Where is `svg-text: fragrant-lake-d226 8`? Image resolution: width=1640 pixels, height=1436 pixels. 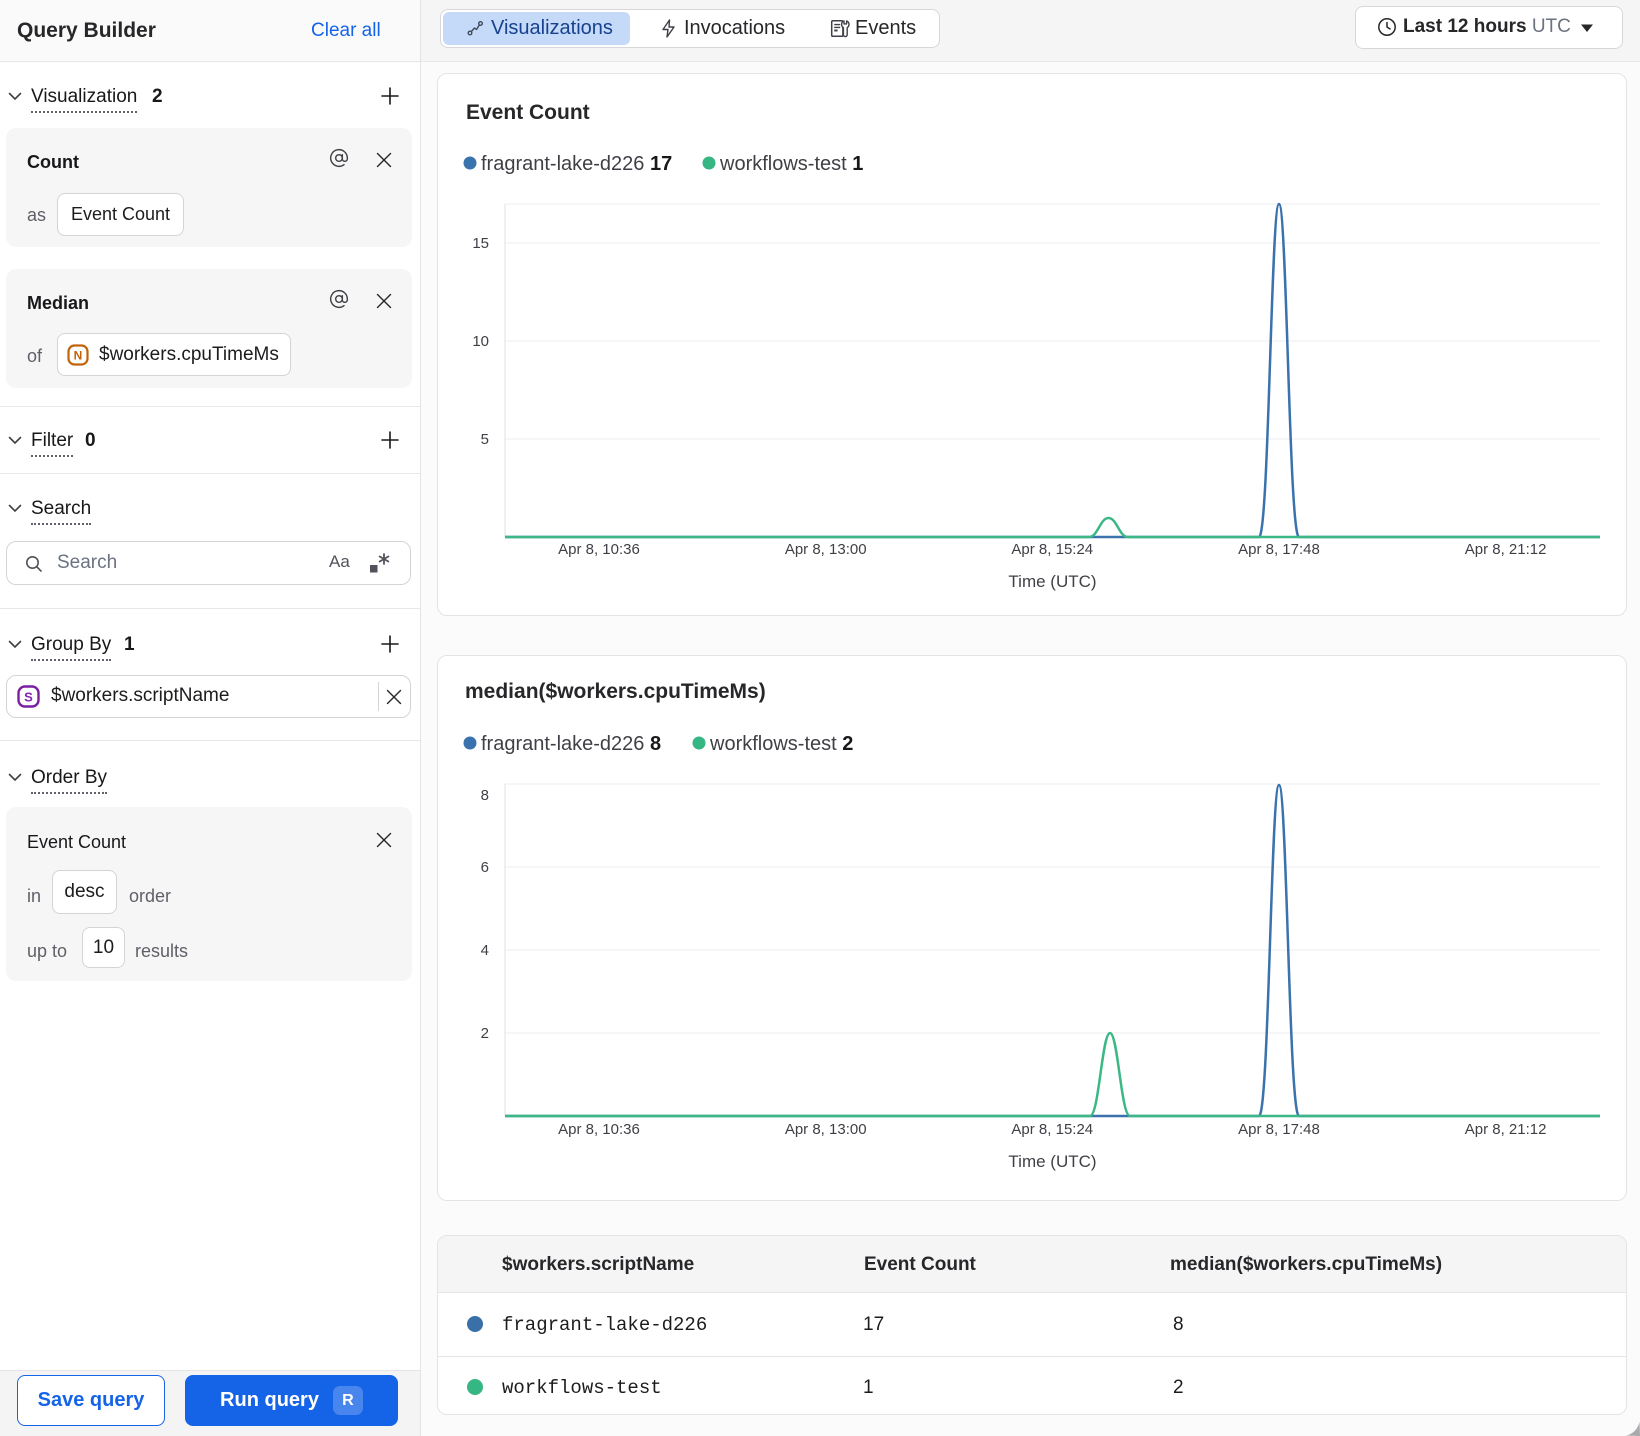
svg-text: fragrant-lake-d226 8 is located at coordinates (571, 744).